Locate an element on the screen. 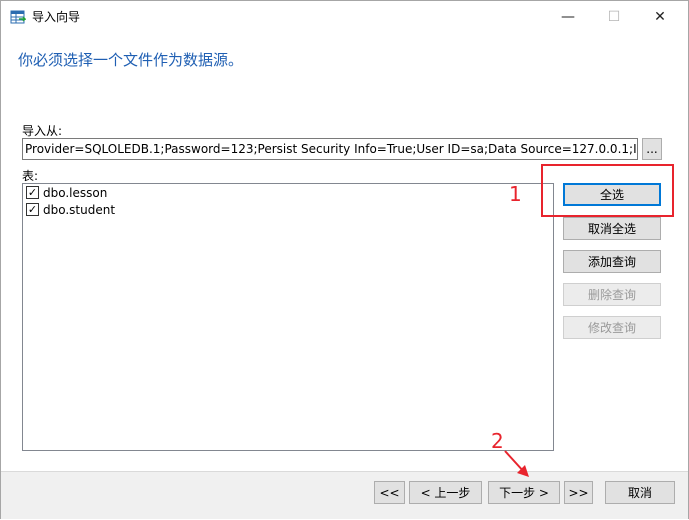 Image resolution: width=689 pixels, height=520 pixels. last-step-button: >> is located at coordinates (578, 492).